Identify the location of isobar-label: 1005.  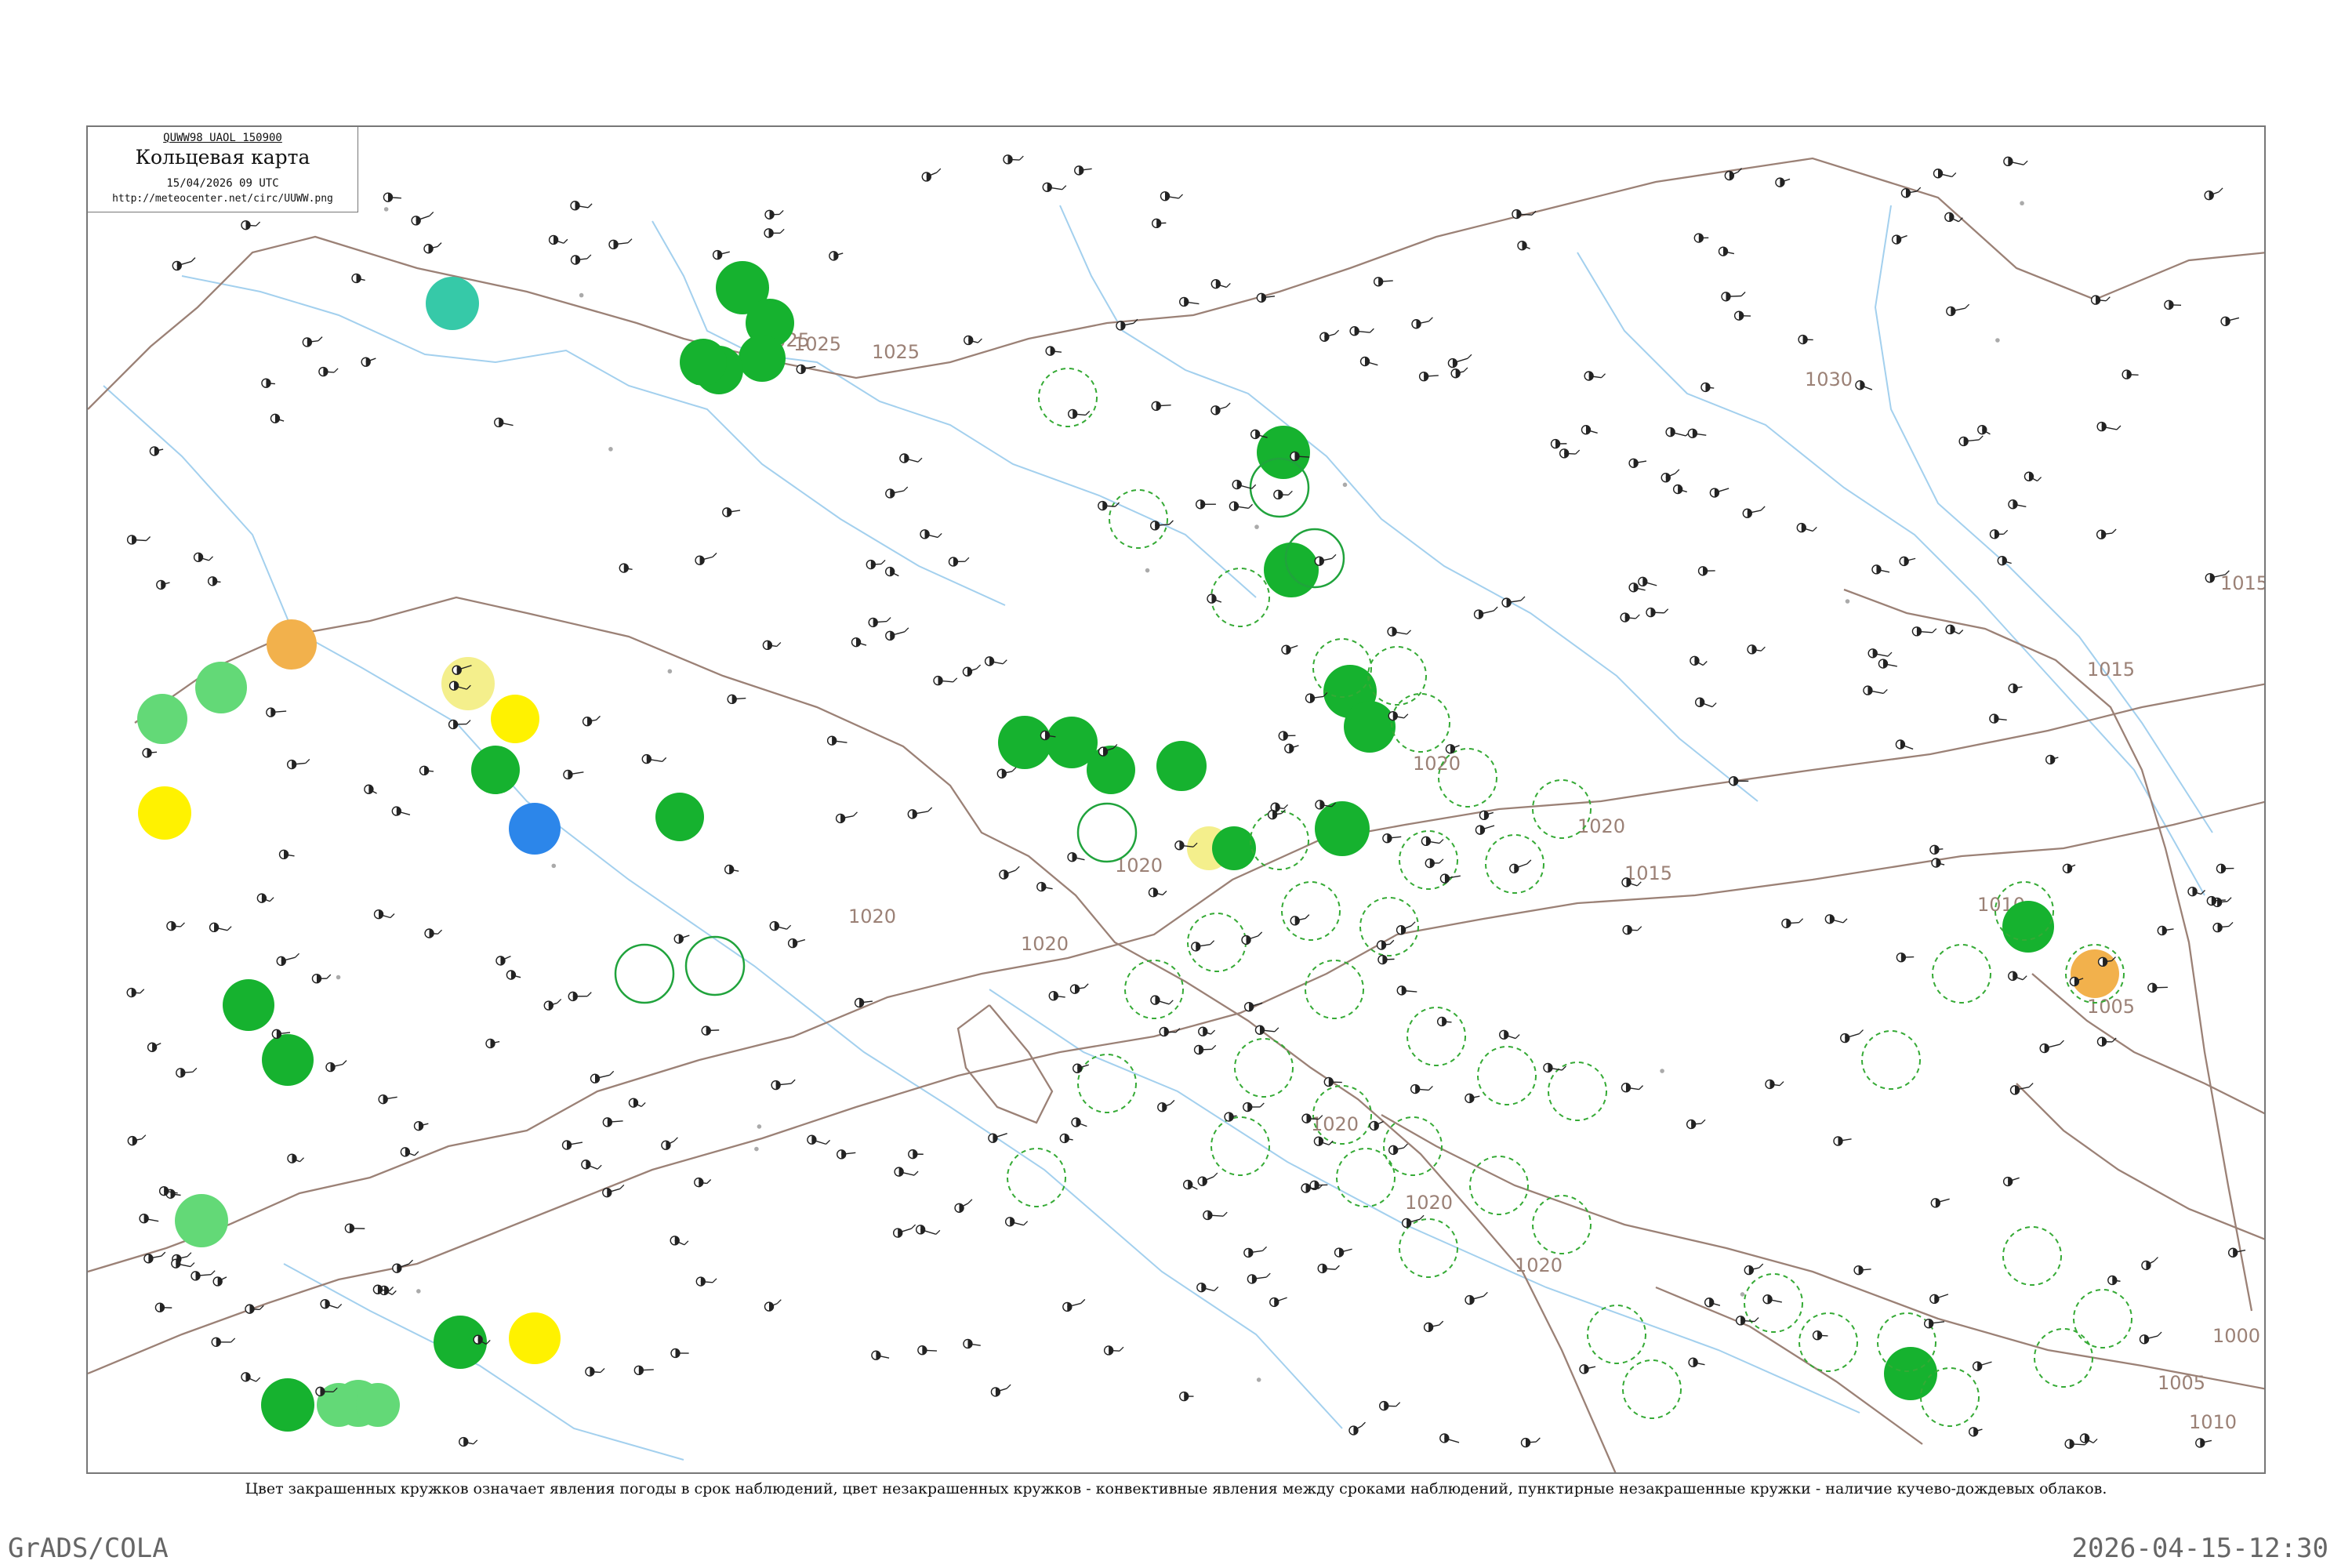
(2111, 1007).